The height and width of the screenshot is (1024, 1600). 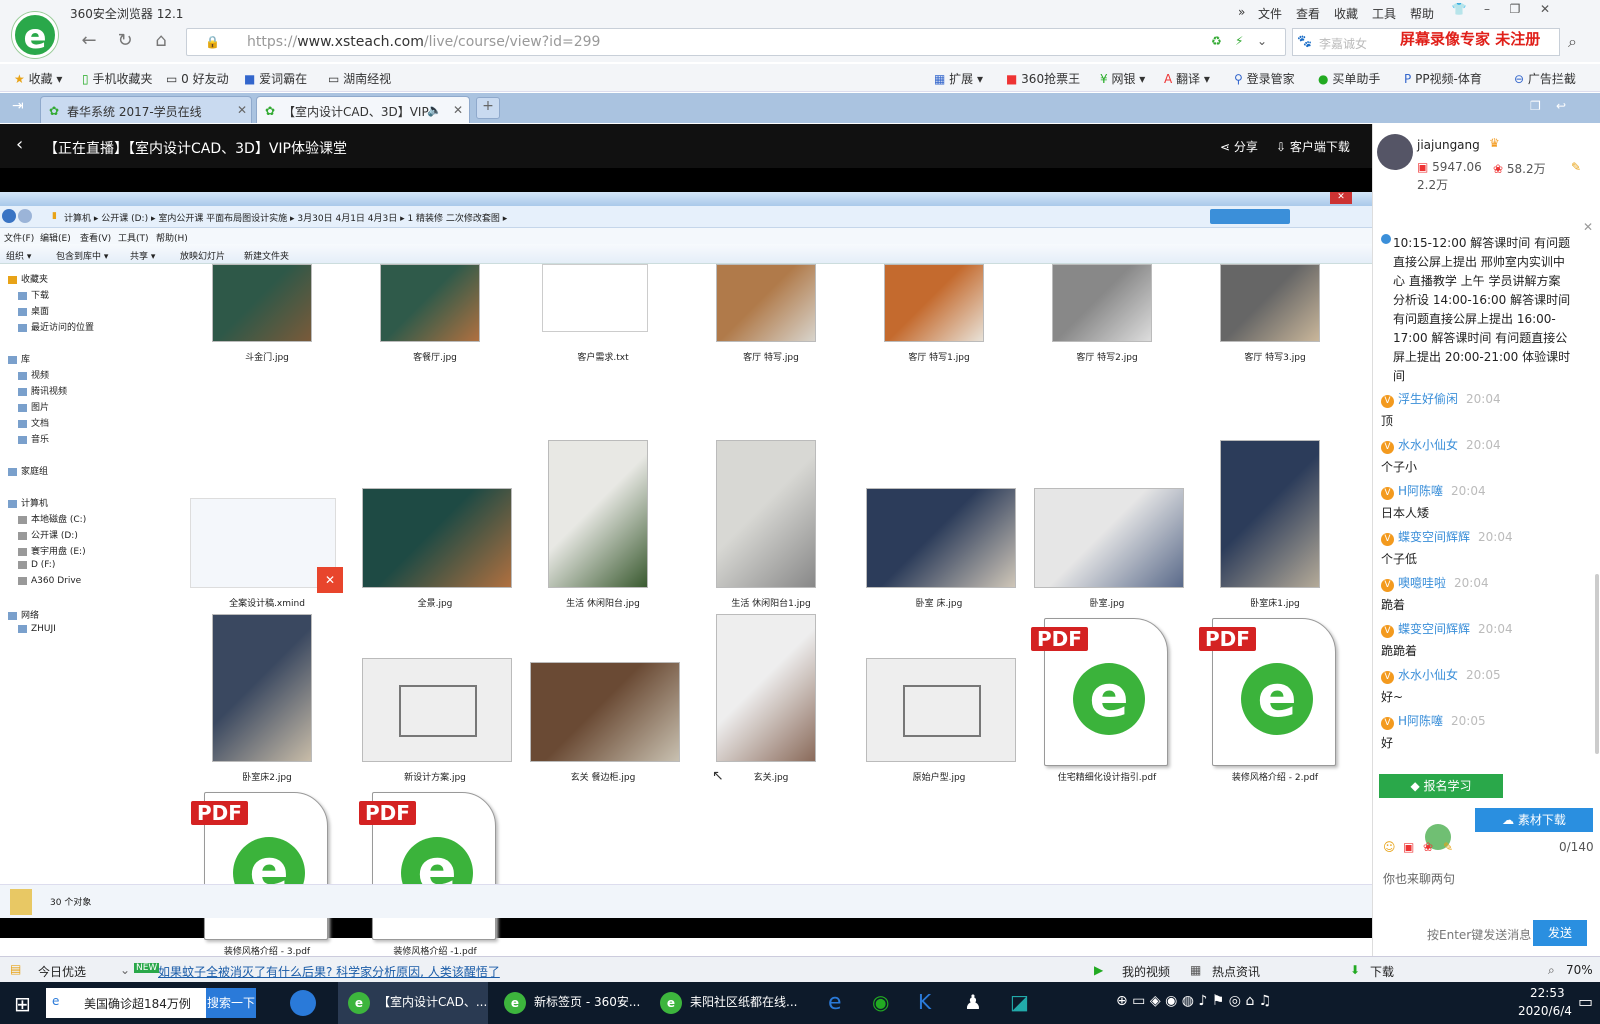 I want to click on nav-videos: 视频, so click(x=33, y=374).